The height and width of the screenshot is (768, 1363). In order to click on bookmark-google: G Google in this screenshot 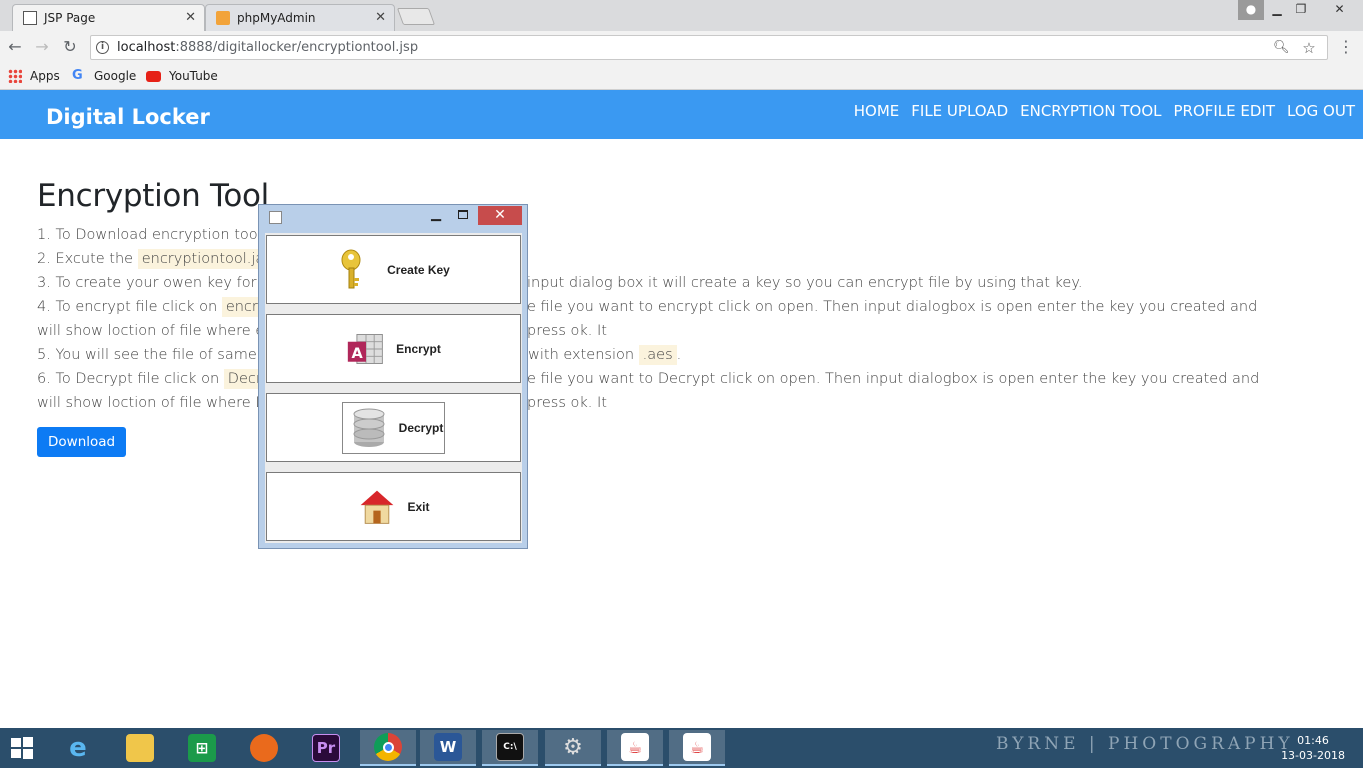, I will do `click(104, 76)`.